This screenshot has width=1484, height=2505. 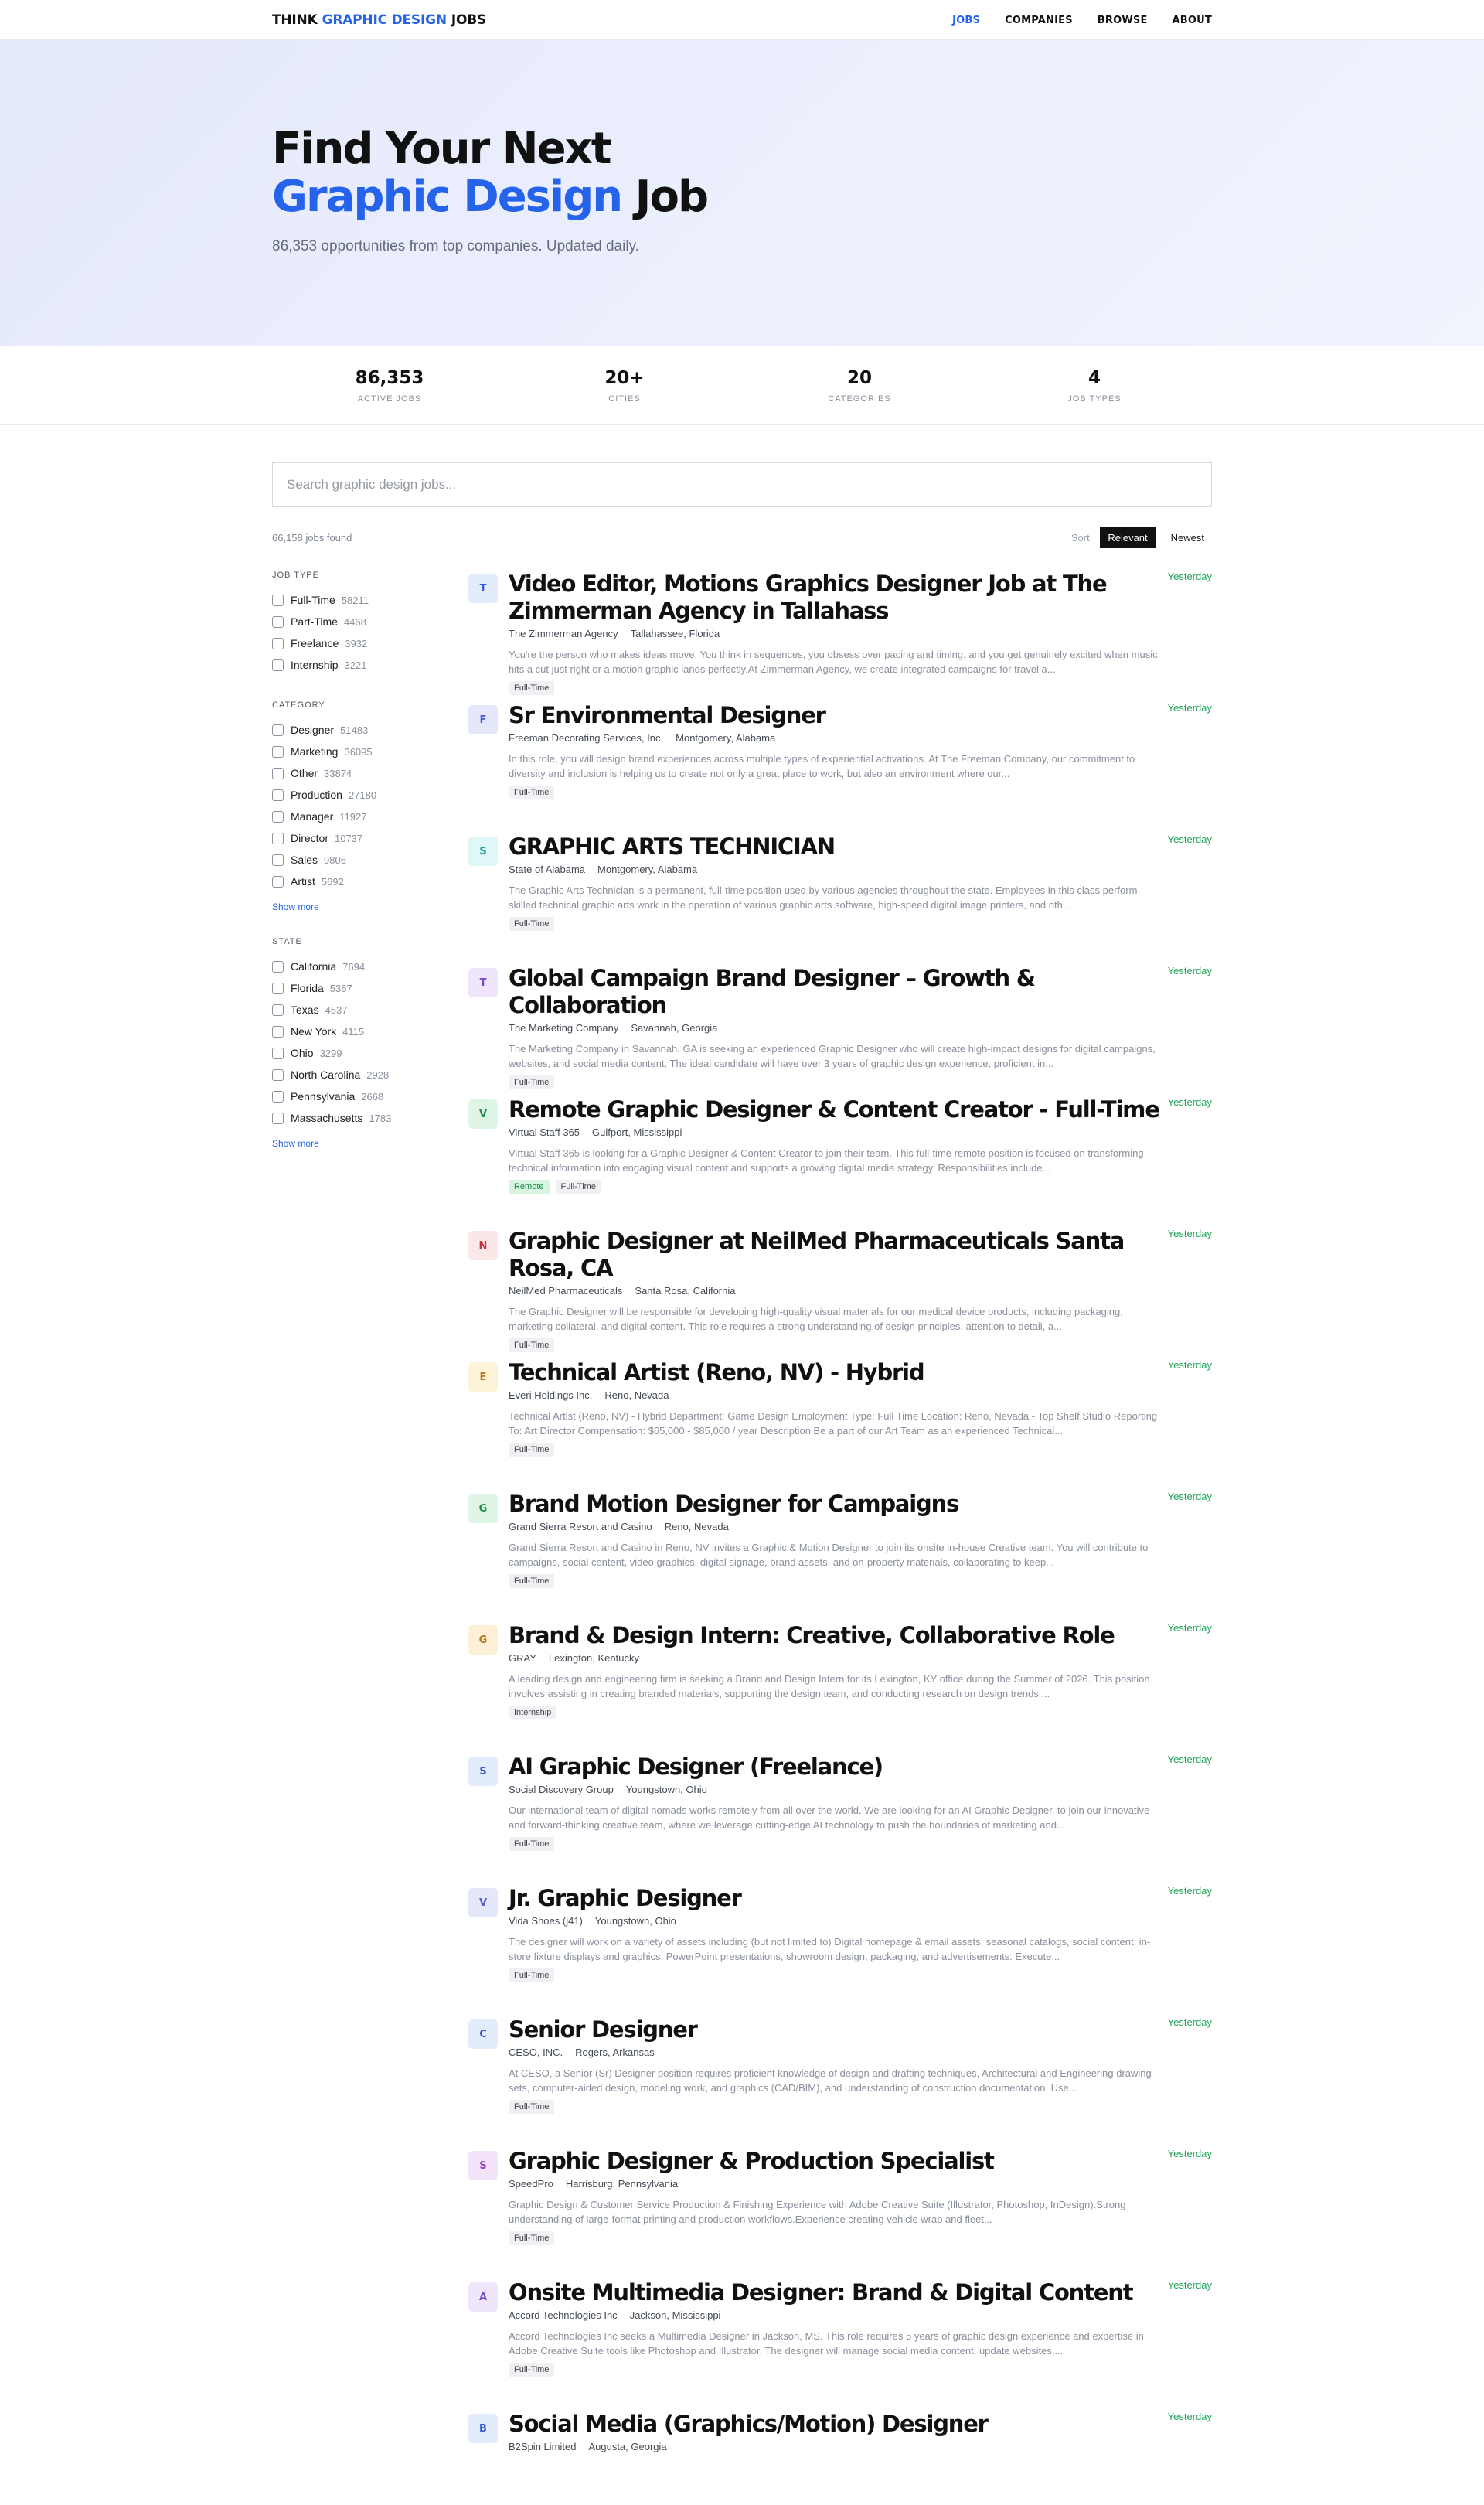 What do you see at coordinates (370, 881) in the screenshot?
I see `filter-option: Artist 5692` at bounding box center [370, 881].